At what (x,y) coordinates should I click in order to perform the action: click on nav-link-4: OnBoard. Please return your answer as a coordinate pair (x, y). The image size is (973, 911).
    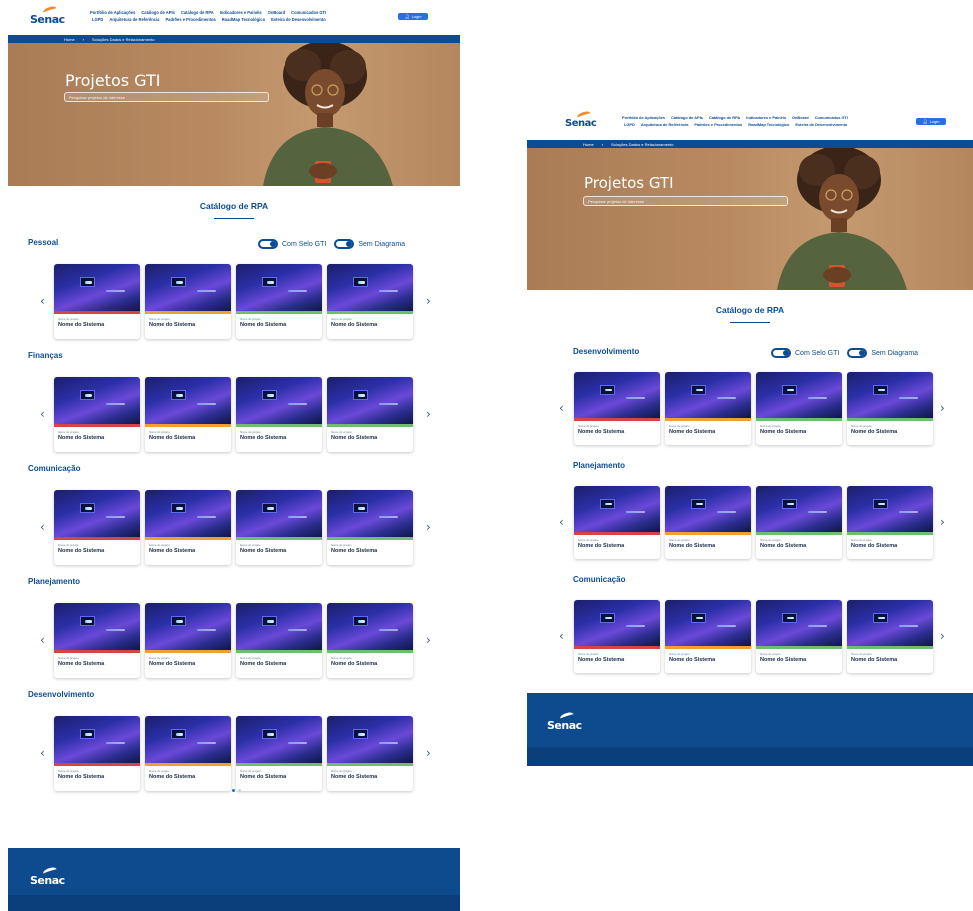
    Looking at the image, I should click on (277, 12).